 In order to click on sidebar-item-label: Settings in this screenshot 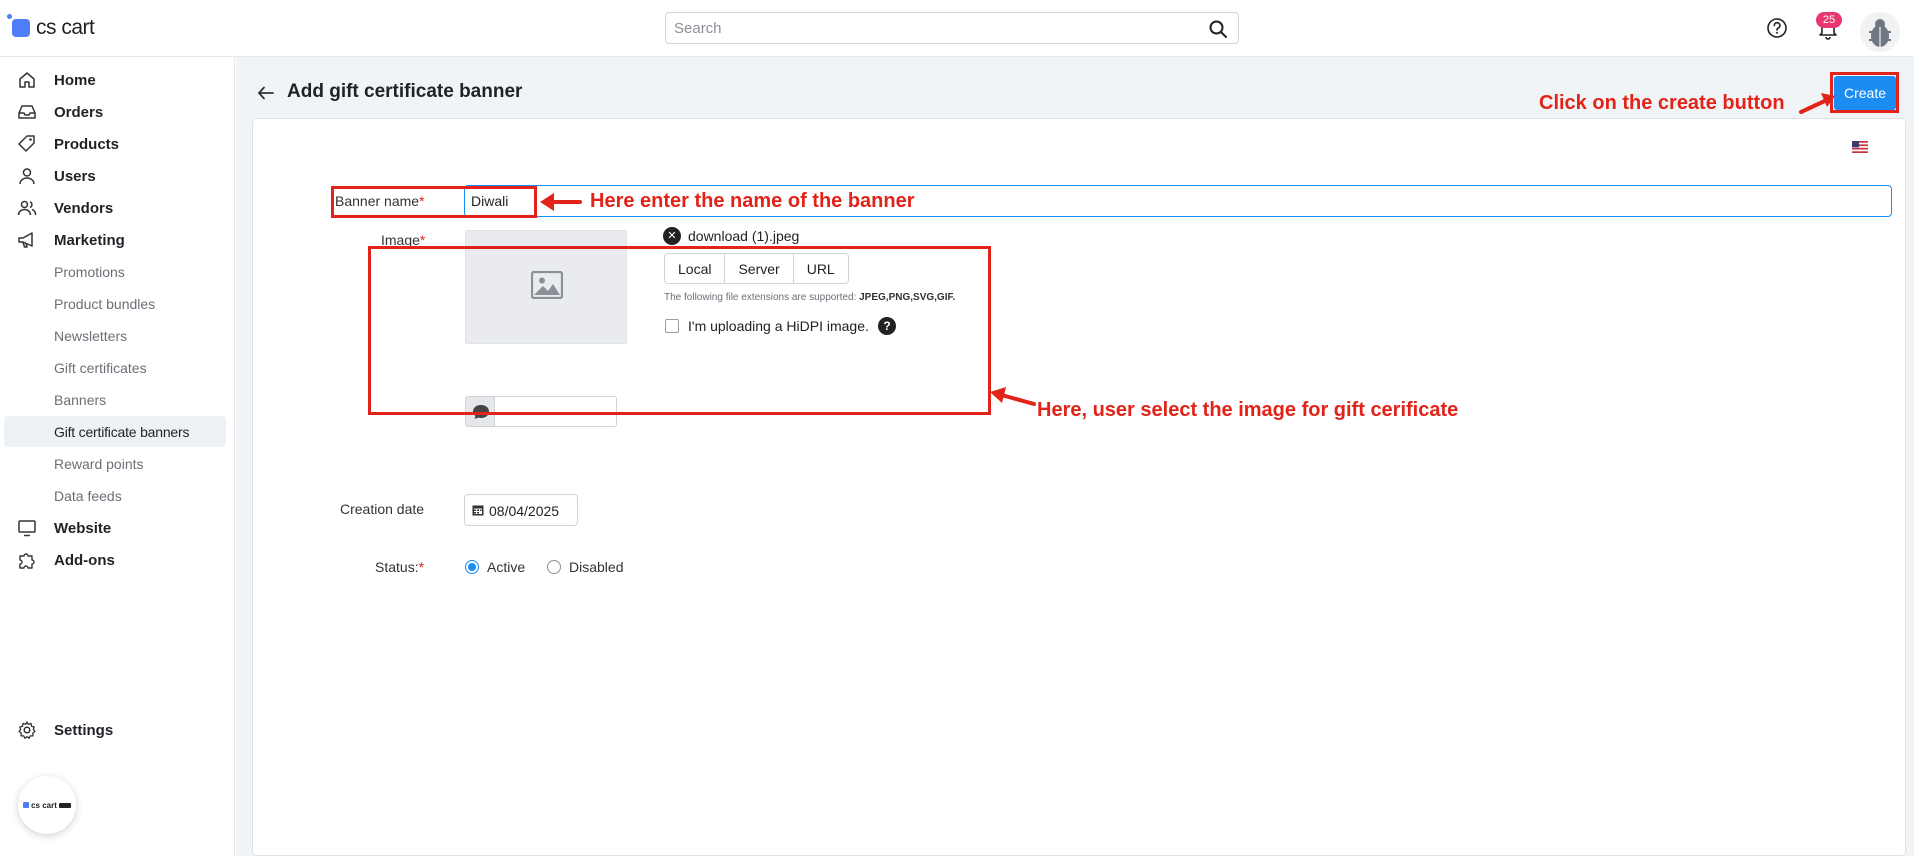, I will do `click(84, 730)`.